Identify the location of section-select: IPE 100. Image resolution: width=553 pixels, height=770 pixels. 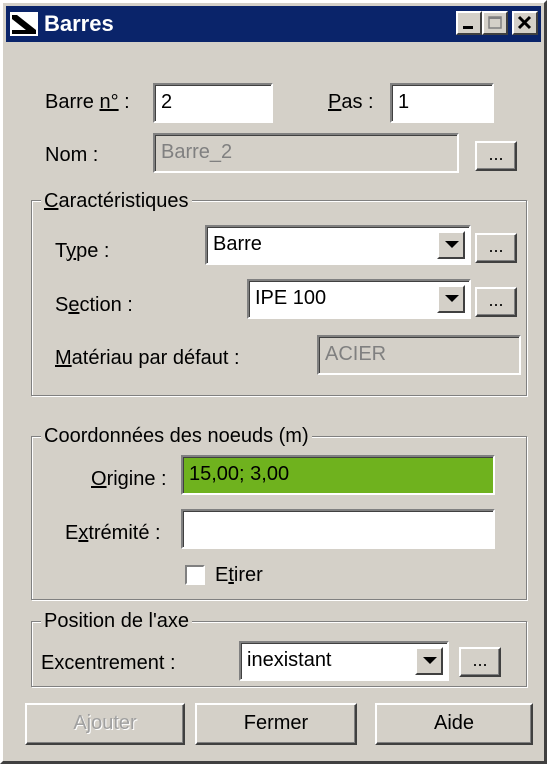
(359, 299).